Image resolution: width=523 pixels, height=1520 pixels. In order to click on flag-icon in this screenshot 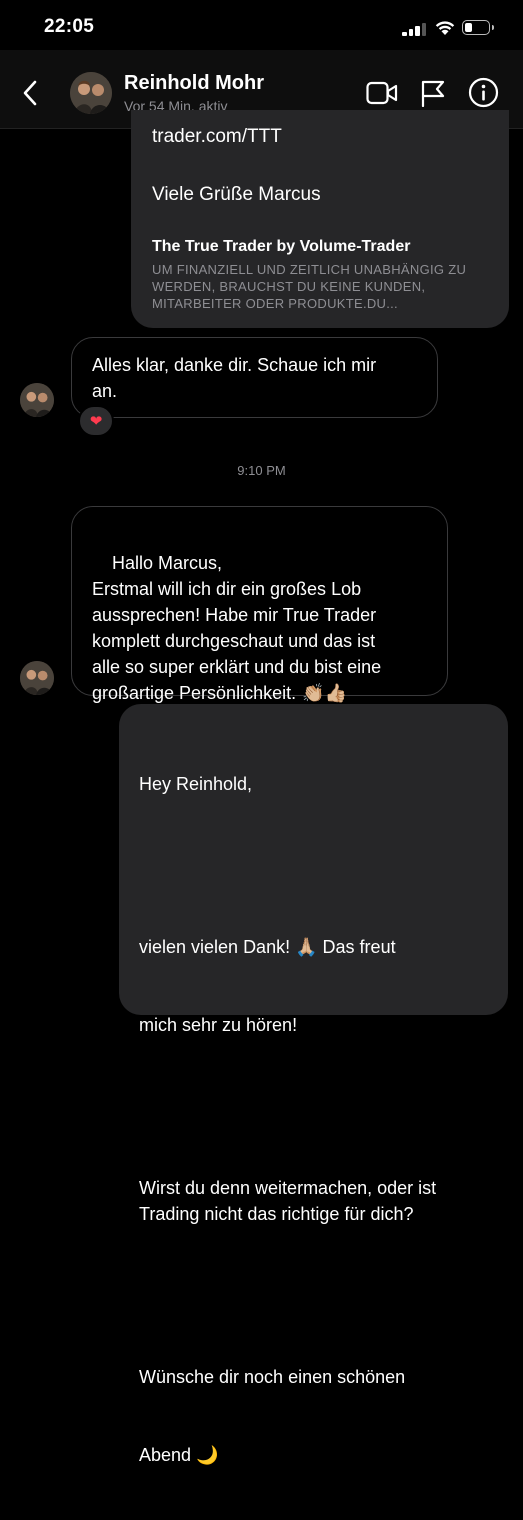, I will do `click(433, 93)`.